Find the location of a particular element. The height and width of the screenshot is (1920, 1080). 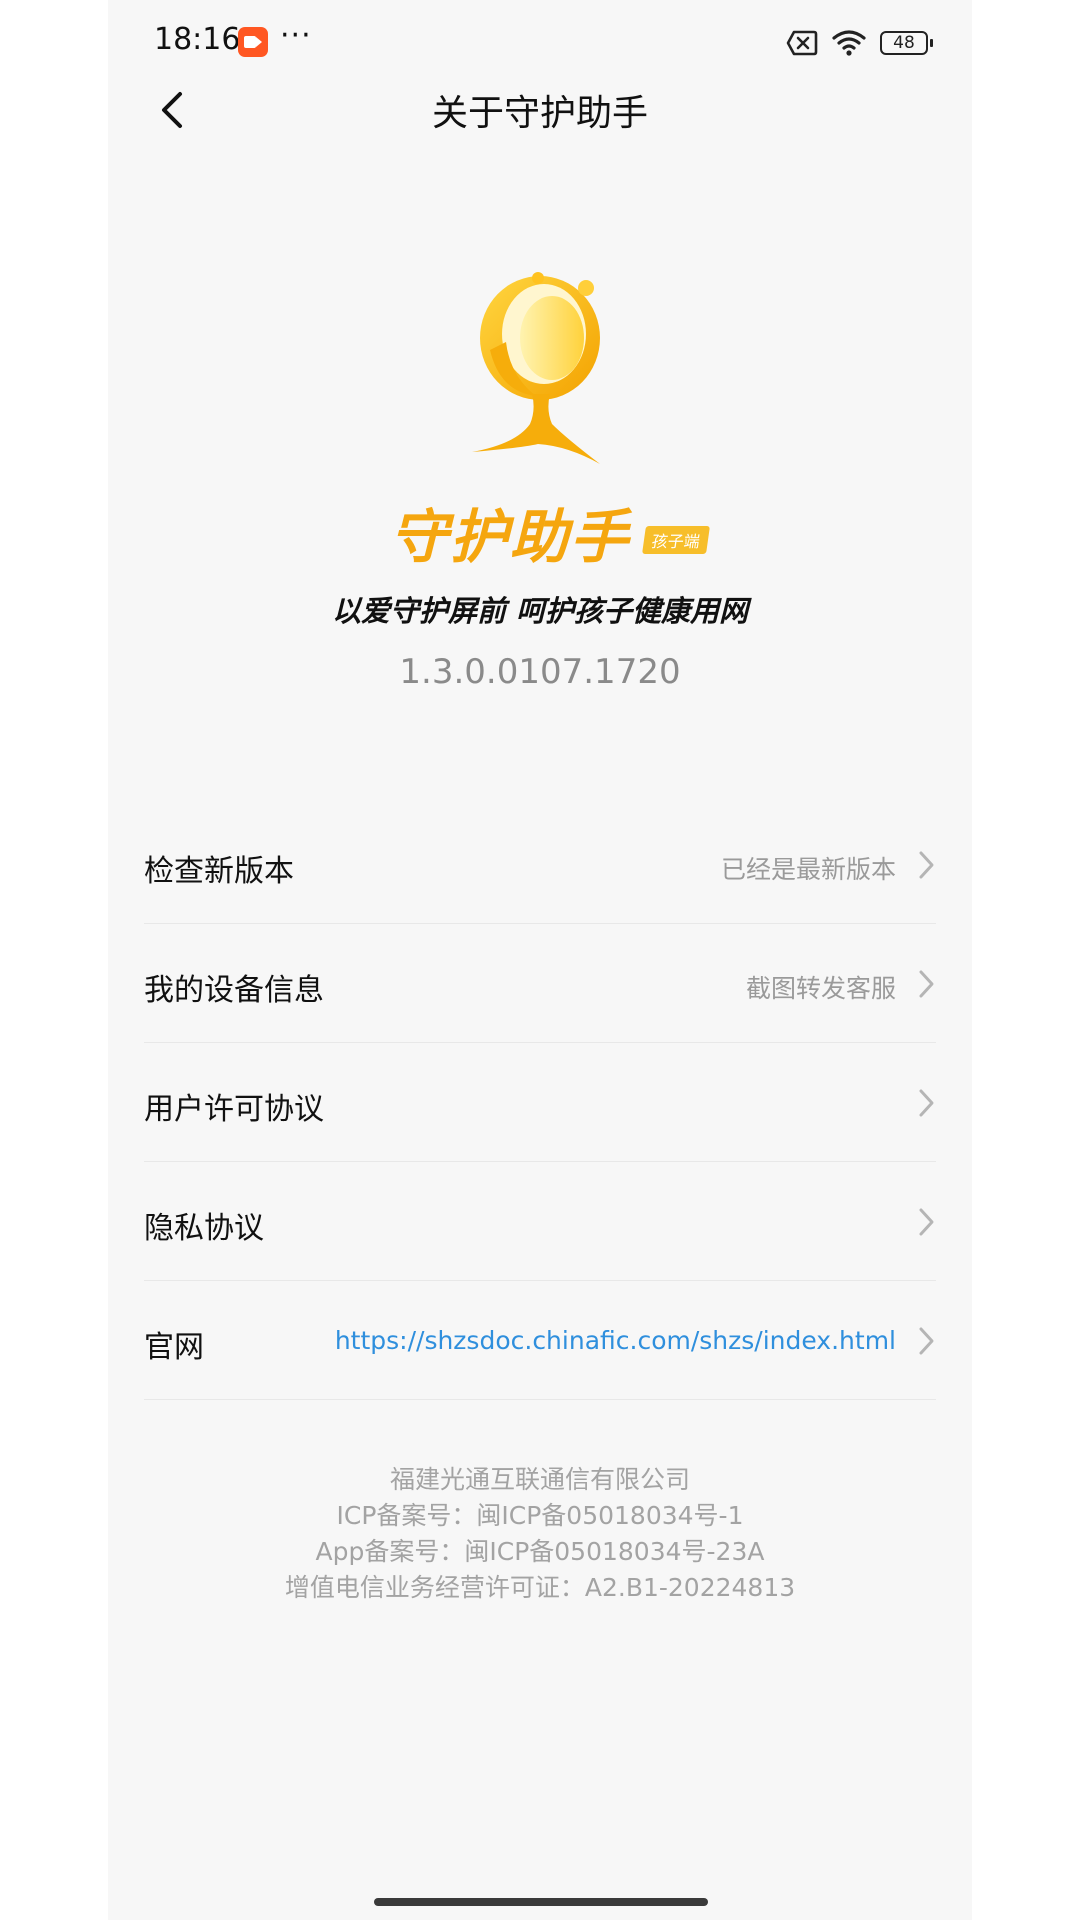

menu-item-label: 用户许可协议 is located at coordinates (234, 1109).